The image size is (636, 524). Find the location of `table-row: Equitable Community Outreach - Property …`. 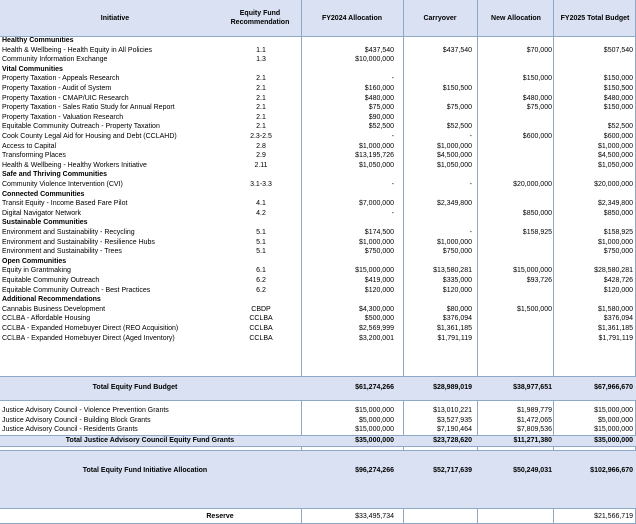

table-row: Equitable Community Outreach - Property … is located at coordinates (318, 127).